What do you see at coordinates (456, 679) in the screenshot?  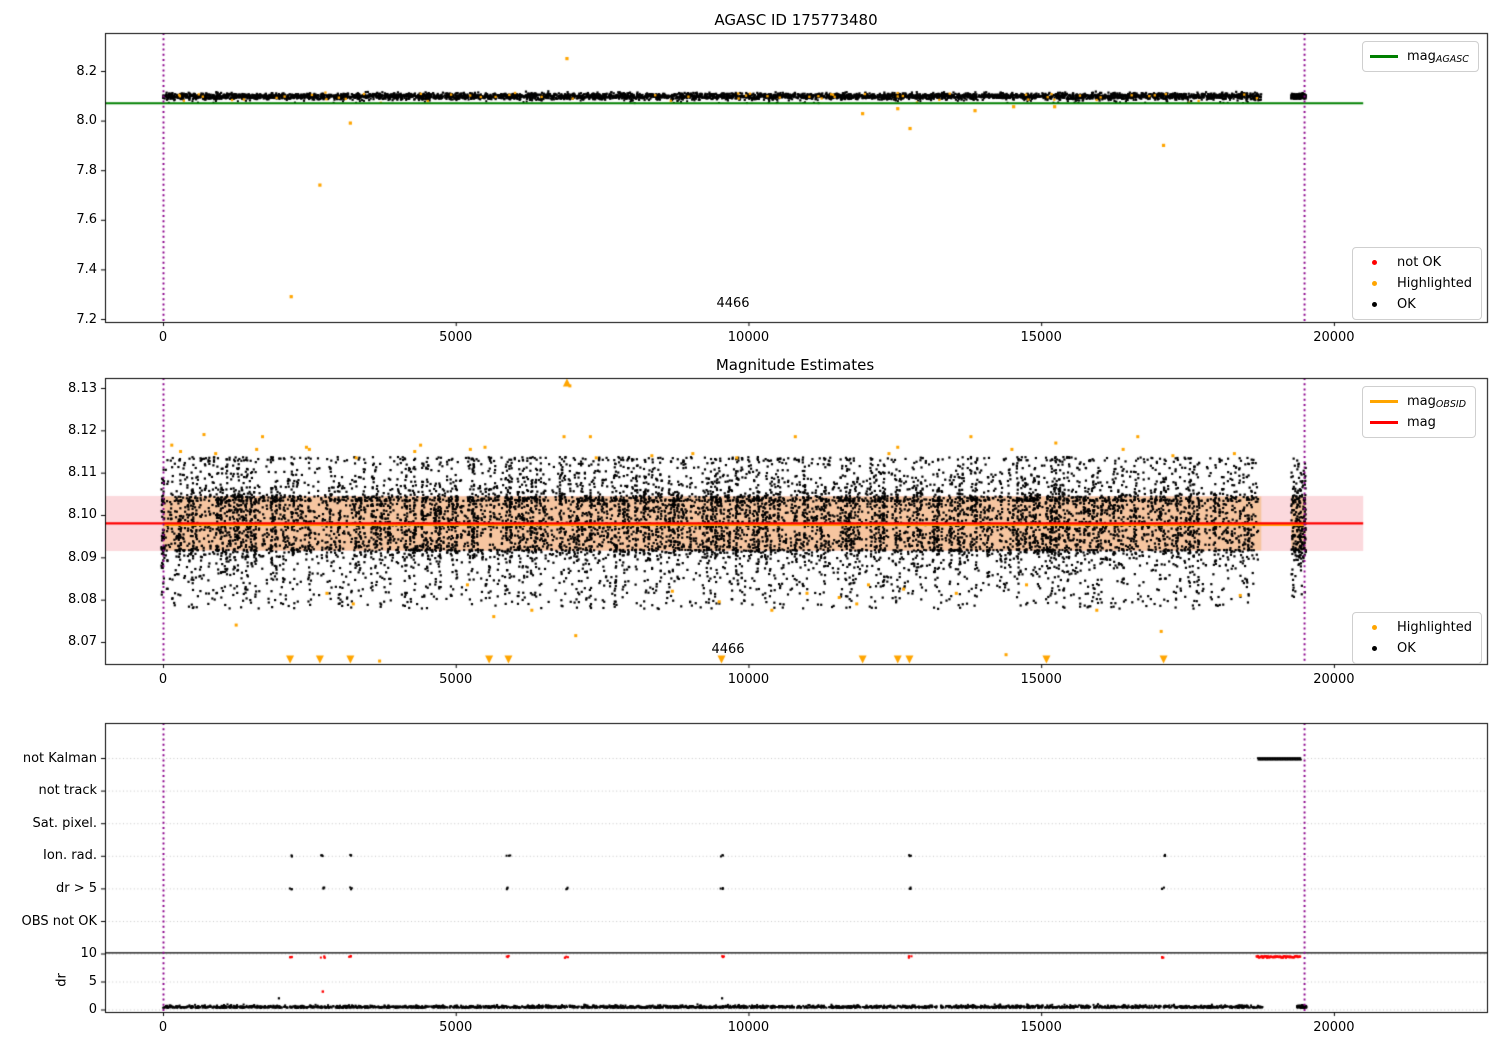 I see `plot2-x-tick-label: 5000` at bounding box center [456, 679].